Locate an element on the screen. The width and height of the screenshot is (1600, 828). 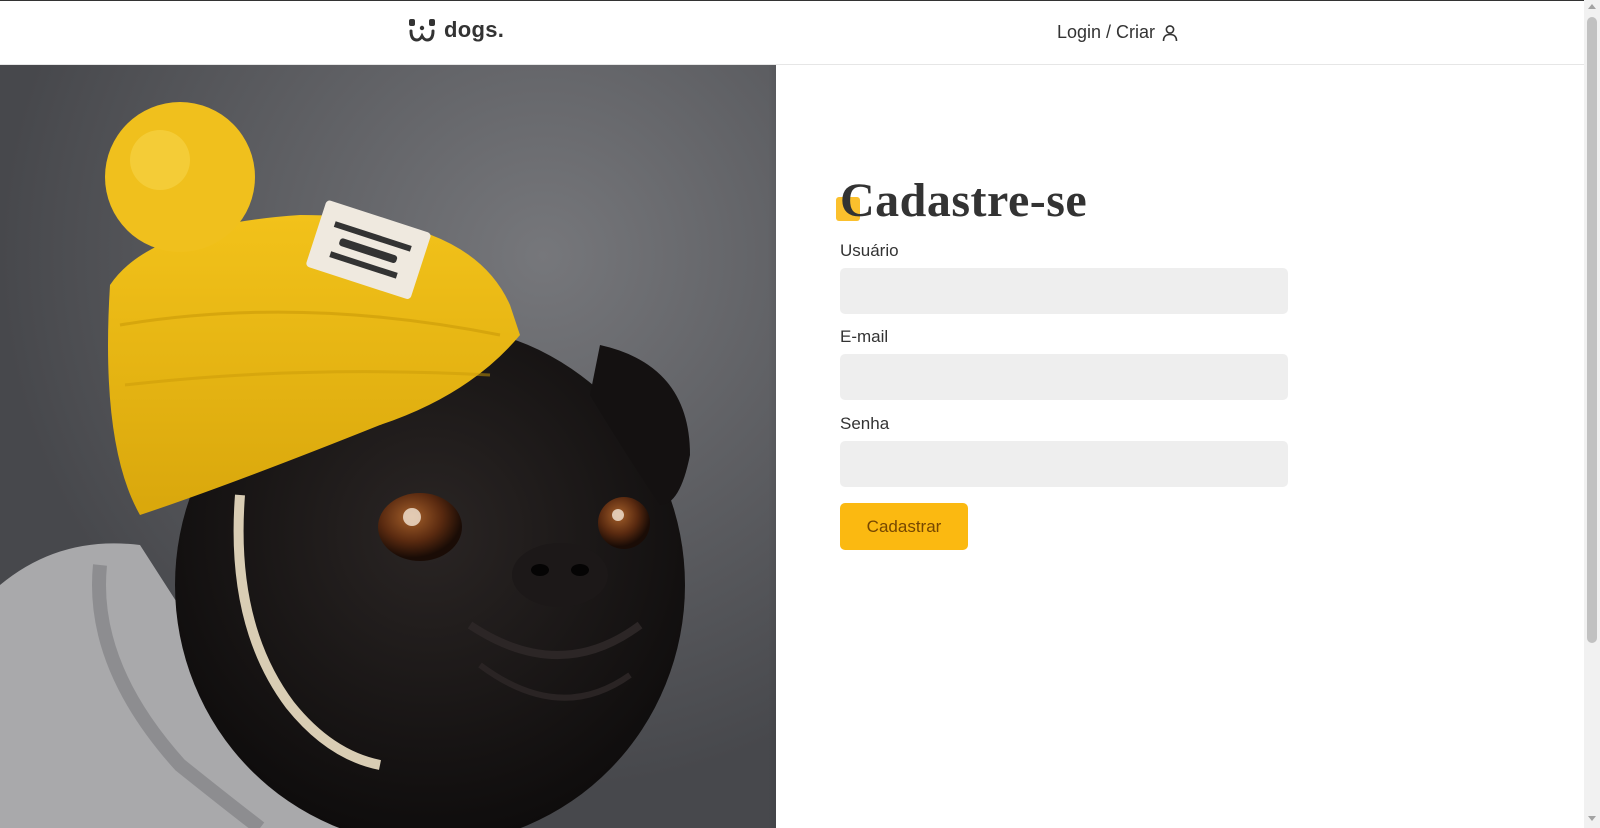
scroll-down-arrow-icon is located at coordinates (1592, 818).